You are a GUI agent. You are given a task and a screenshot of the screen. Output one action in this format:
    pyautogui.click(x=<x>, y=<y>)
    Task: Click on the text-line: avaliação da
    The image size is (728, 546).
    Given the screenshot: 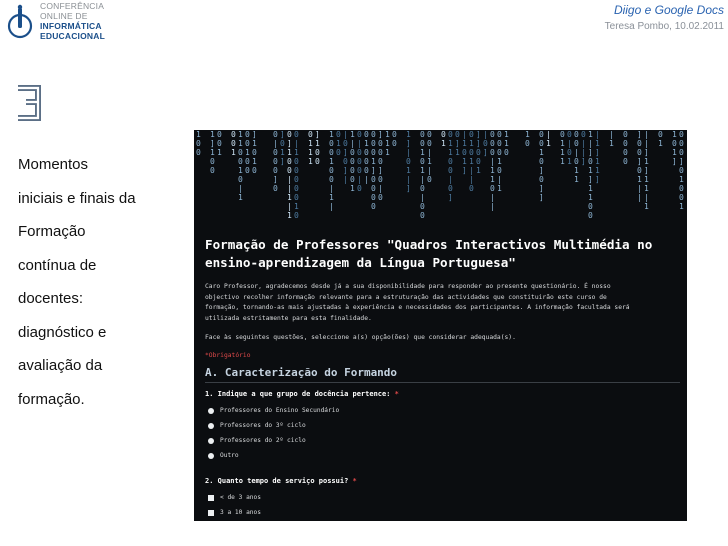 What is the action you would take?
    pyautogui.click(x=60, y=365)
    